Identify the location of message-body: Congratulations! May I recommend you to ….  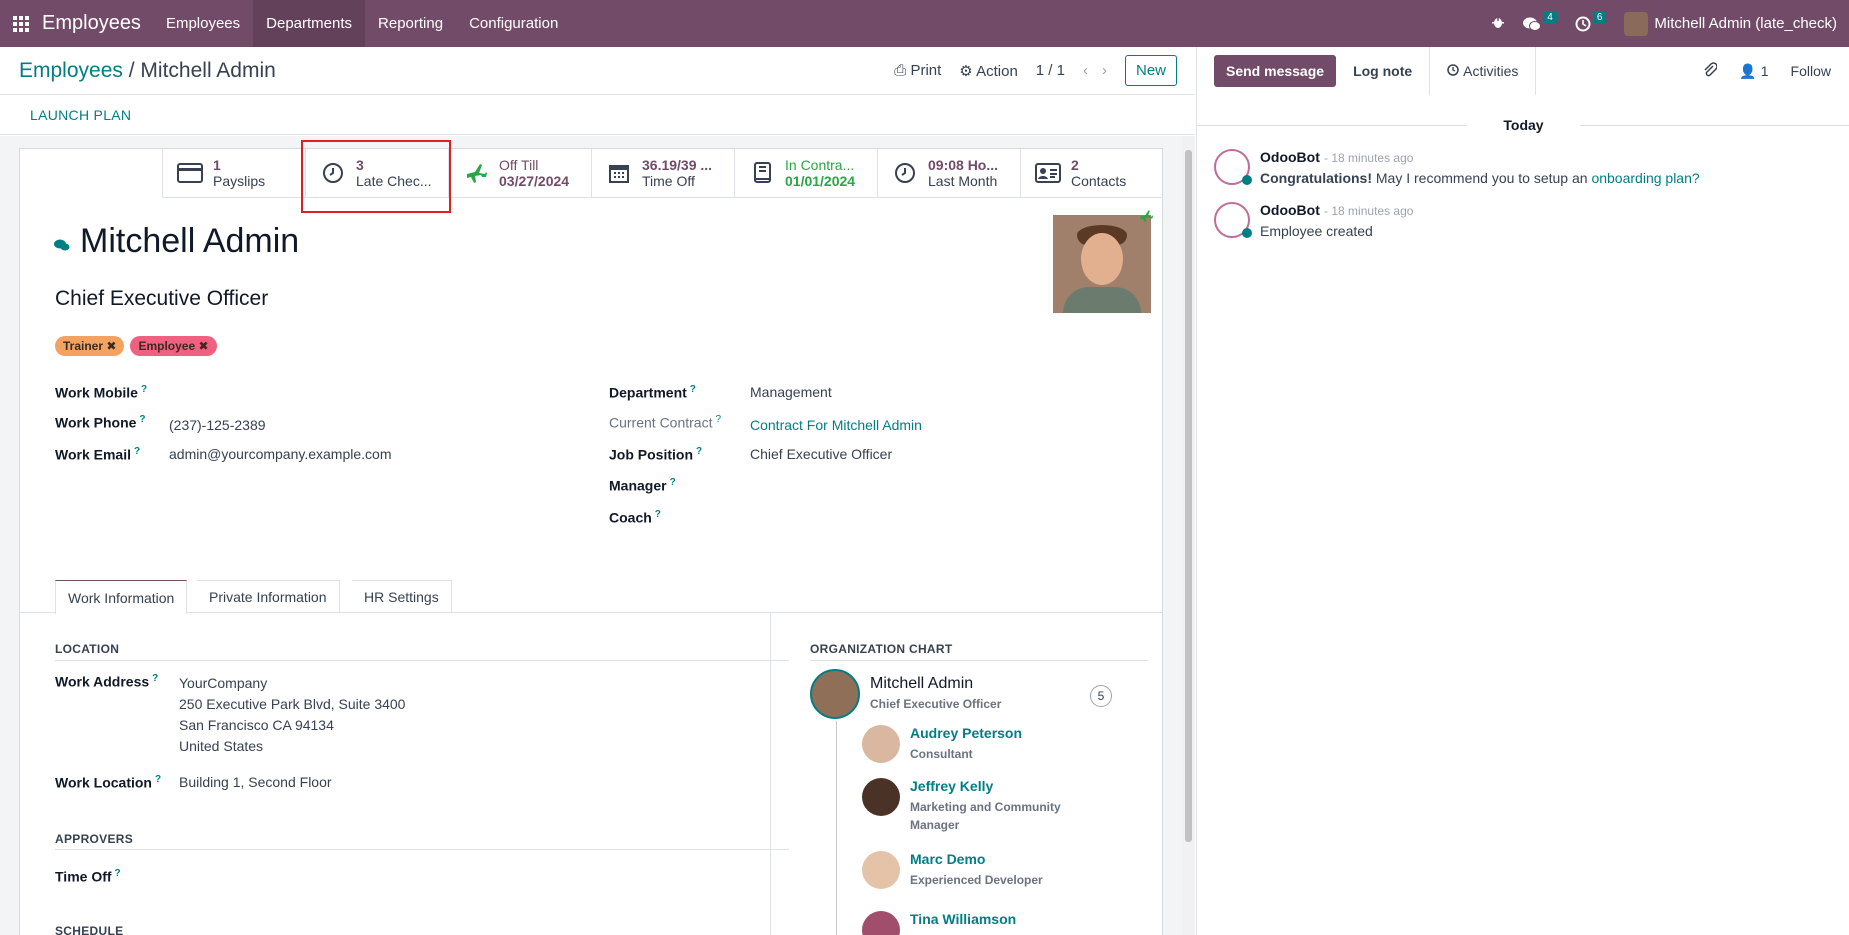
(1480, 178).